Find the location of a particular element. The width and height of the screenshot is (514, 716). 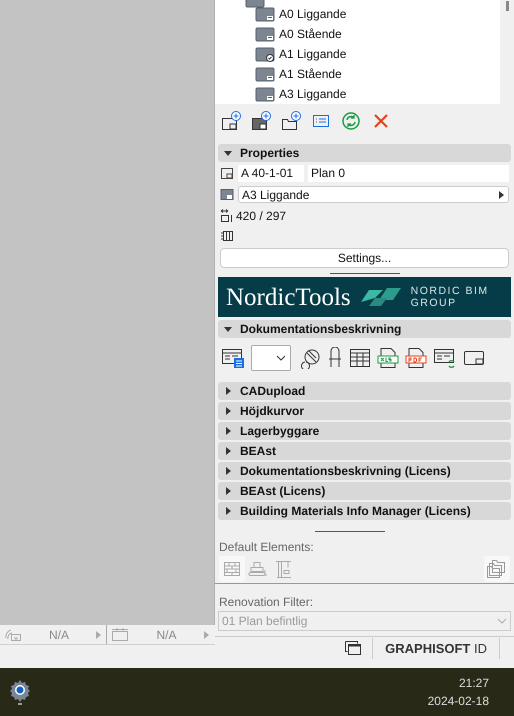

tree-item: A1 Liggande is located at coordinates (304, 54).